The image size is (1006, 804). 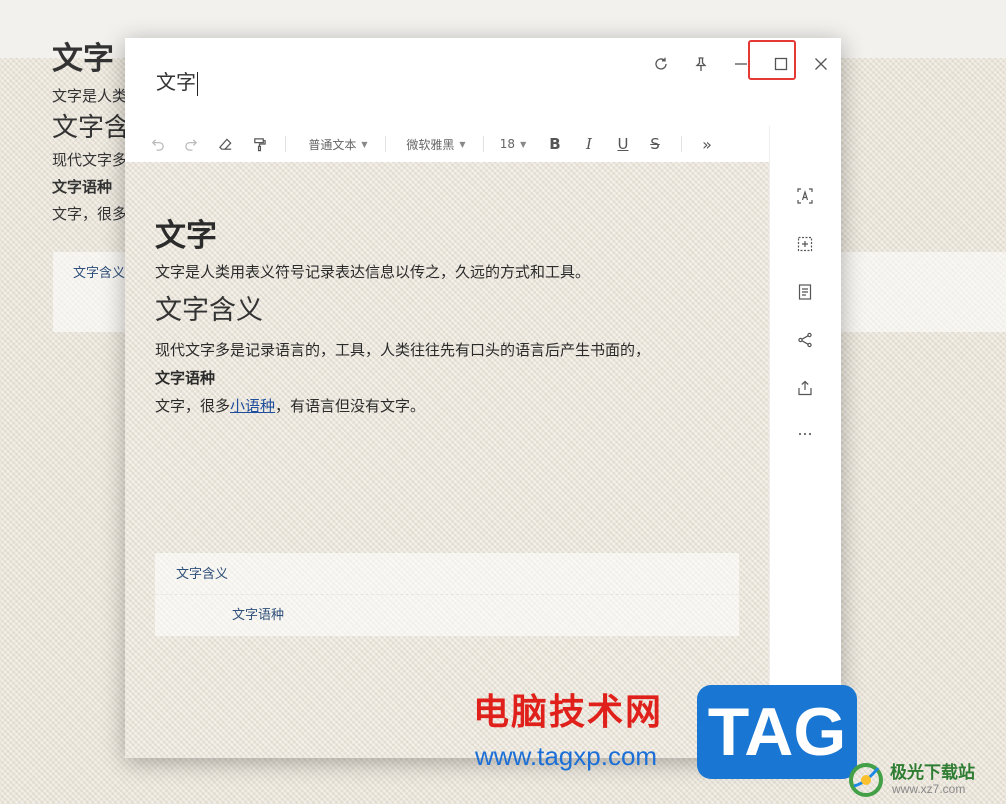 I want to click on title-bar: 文字, so click(x=483, y=82).